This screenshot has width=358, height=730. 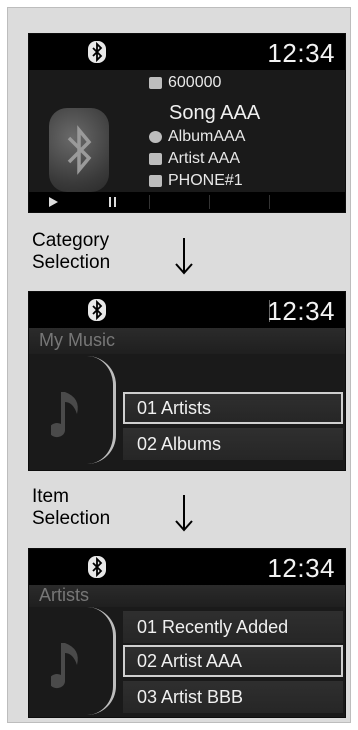 What do you see at coordinates (187, 596) in the screenshot?
I see `menu-header: Artists` at bounding box center [187, 596].